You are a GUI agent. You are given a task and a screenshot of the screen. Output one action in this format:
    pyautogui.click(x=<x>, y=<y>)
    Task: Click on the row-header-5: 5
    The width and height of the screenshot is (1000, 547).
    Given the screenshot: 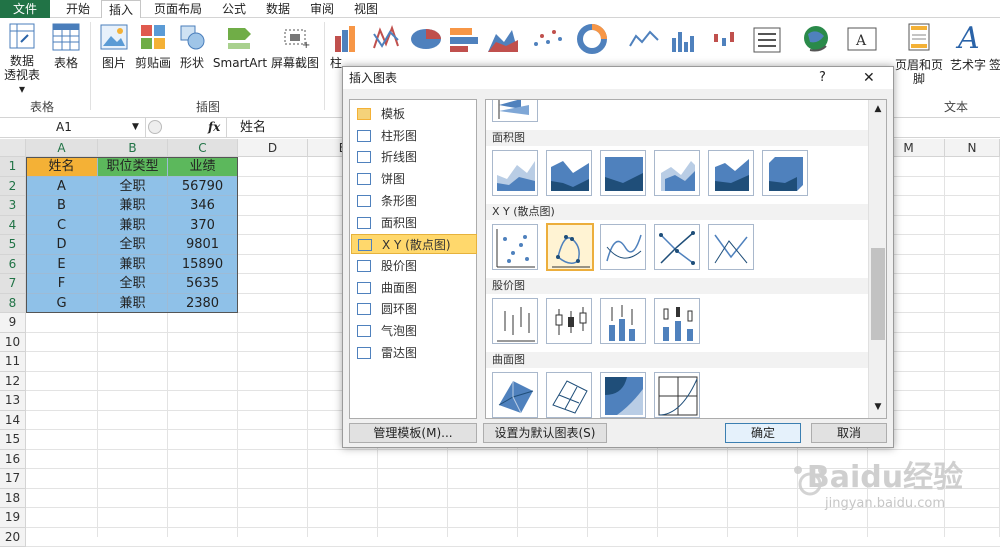 What is the action you would take?
    pyautogui.click(x=13, y=245)
    